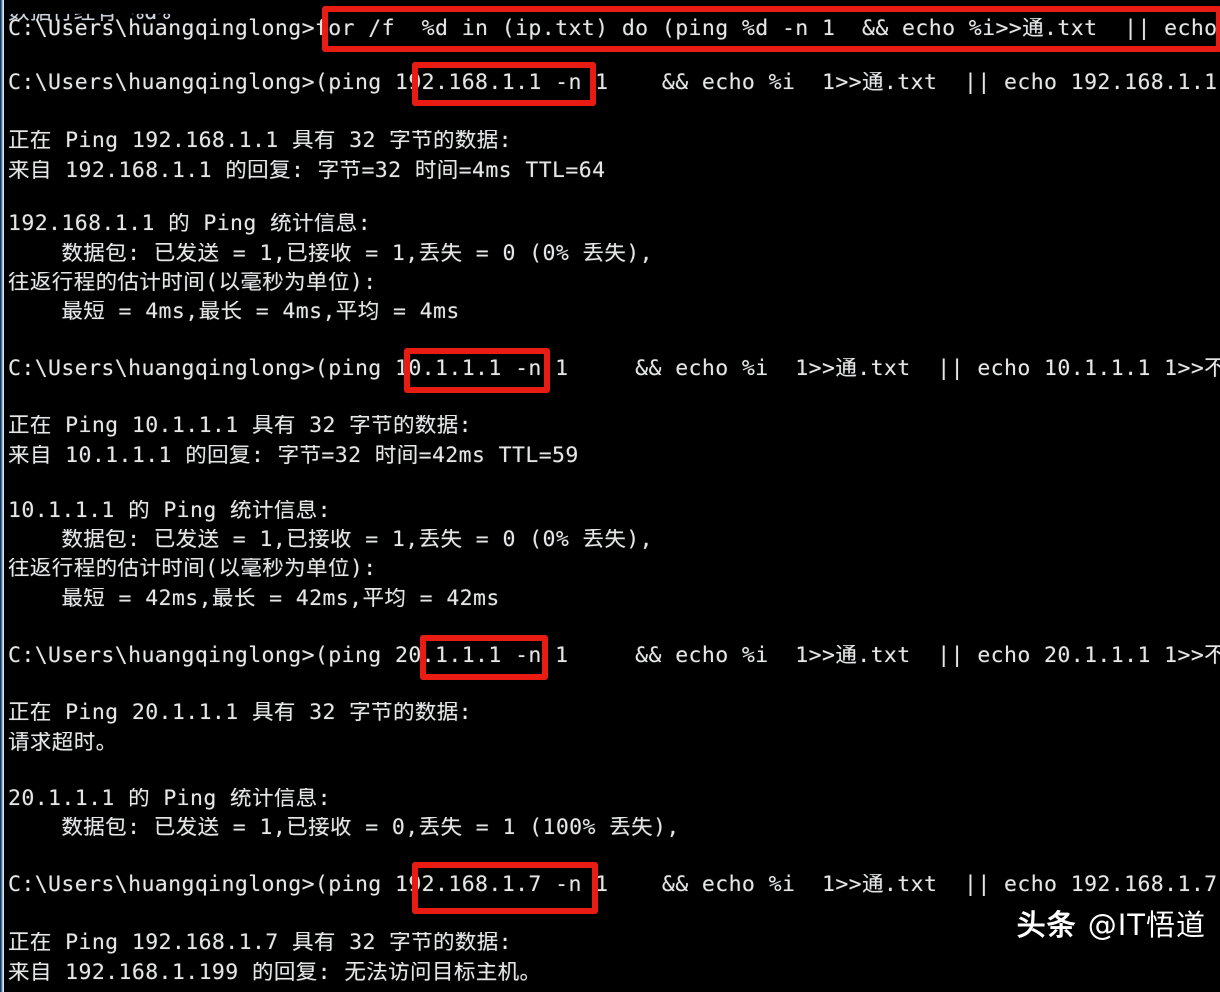  What do you see at coordinates (240, 426) in the screenshot?
I see `terminal-line-ping-start-10-1-1-1: 正在 Ping 10.1.1.1 具有 32 字节的数据:` at bounding box center [240, 426].